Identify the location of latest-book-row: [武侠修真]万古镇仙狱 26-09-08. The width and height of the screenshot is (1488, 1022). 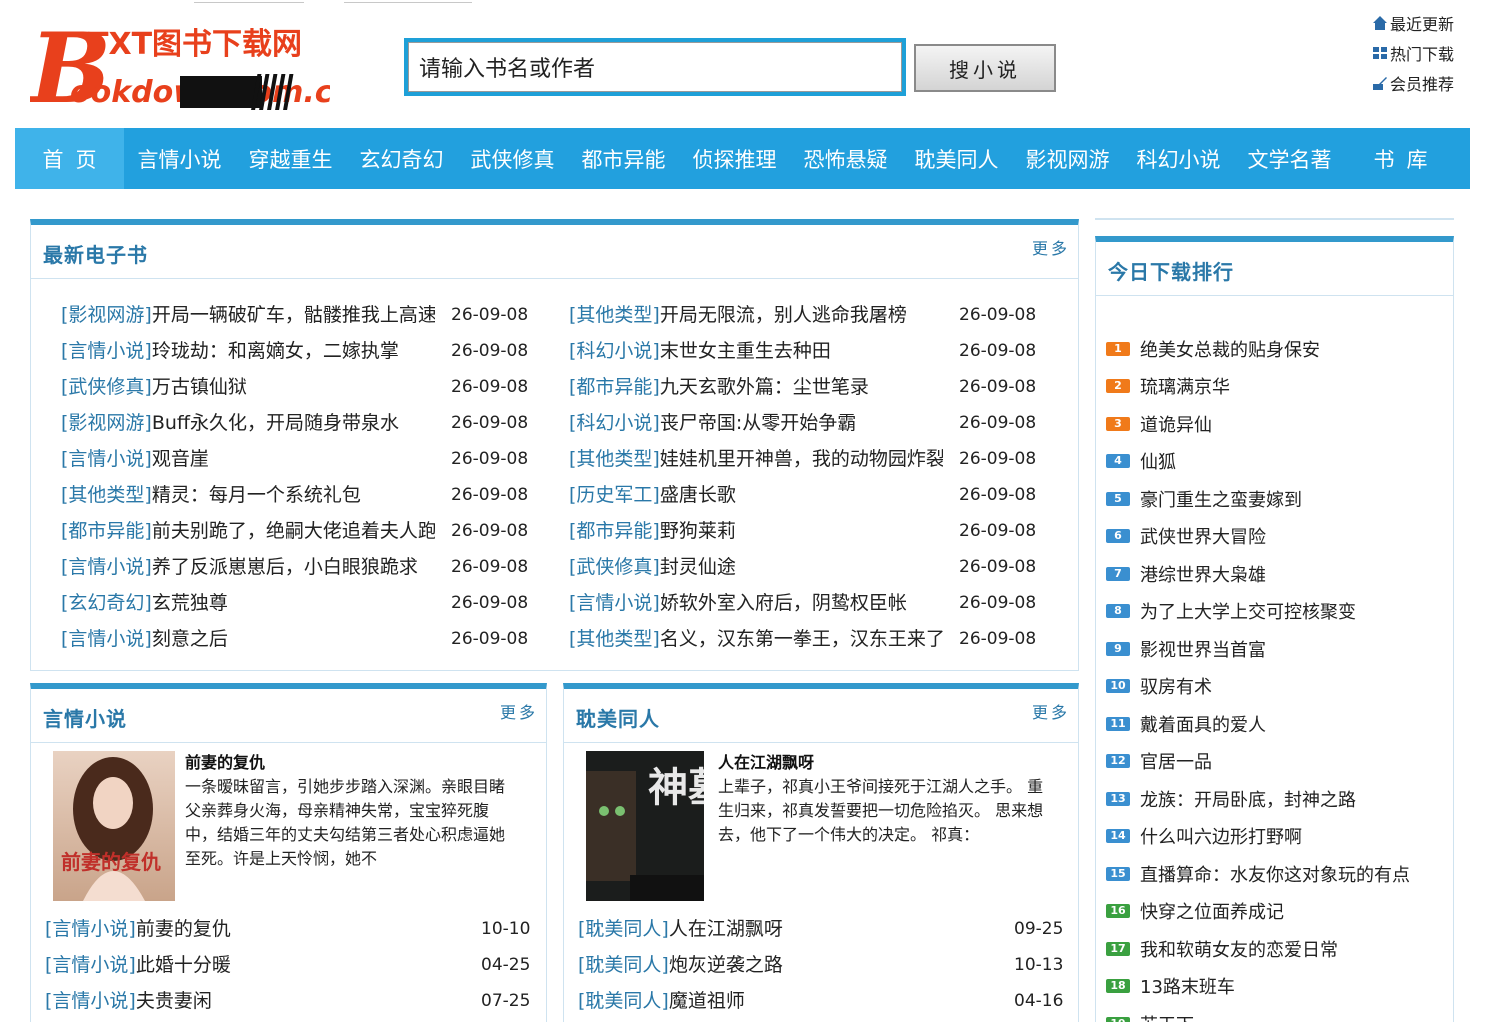
(306, 387).